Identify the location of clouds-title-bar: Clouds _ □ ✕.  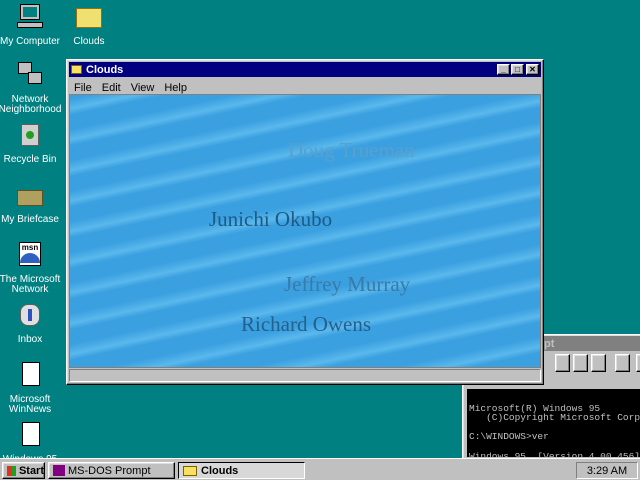
(305, 69).